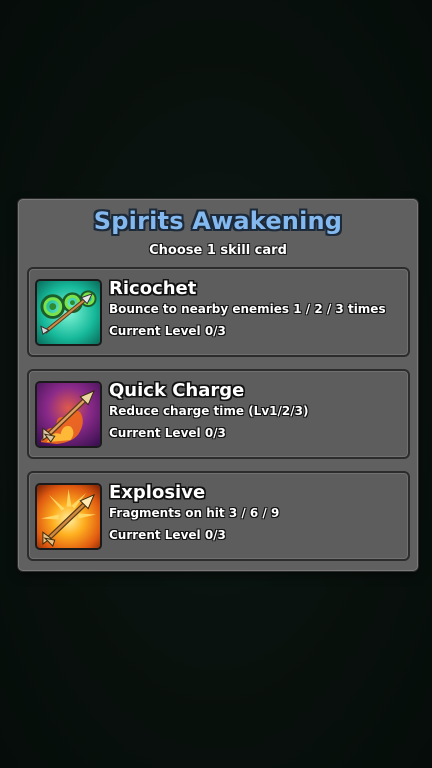 The height and width of the screenshot is (768, 432). What do you see at coordinates (68, 312) in the screenshot?
I see `ricochet-arrow-icon` at bounding box center [68, 312].